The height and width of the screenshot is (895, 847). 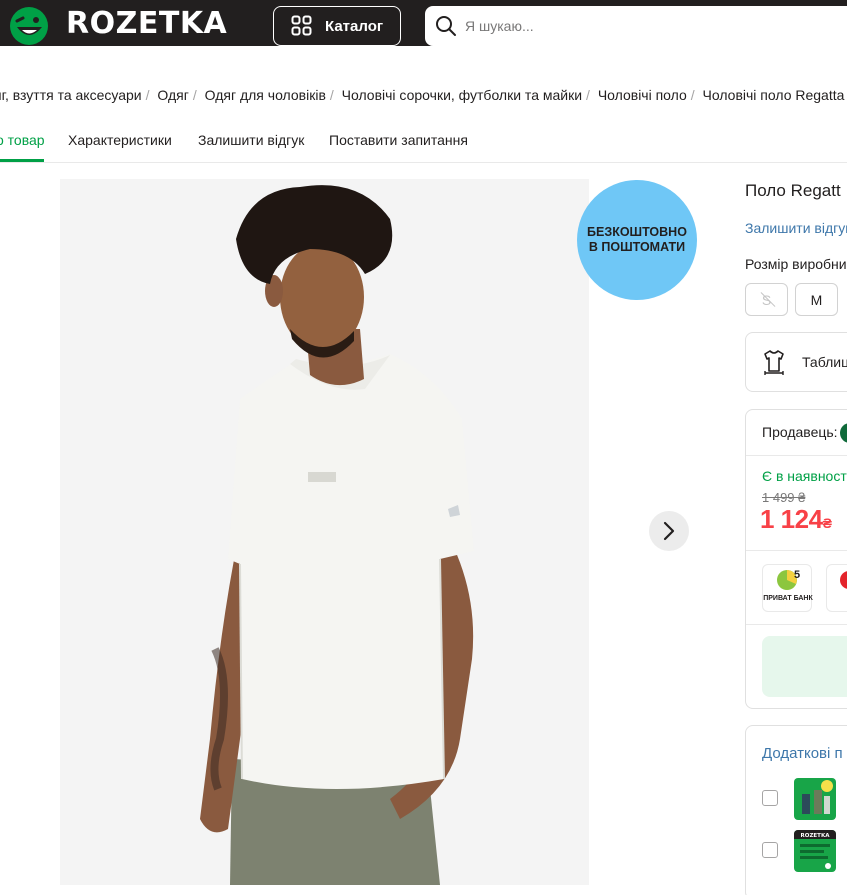 I want to click on seller-logo-icon, so click(x=843, y=433).